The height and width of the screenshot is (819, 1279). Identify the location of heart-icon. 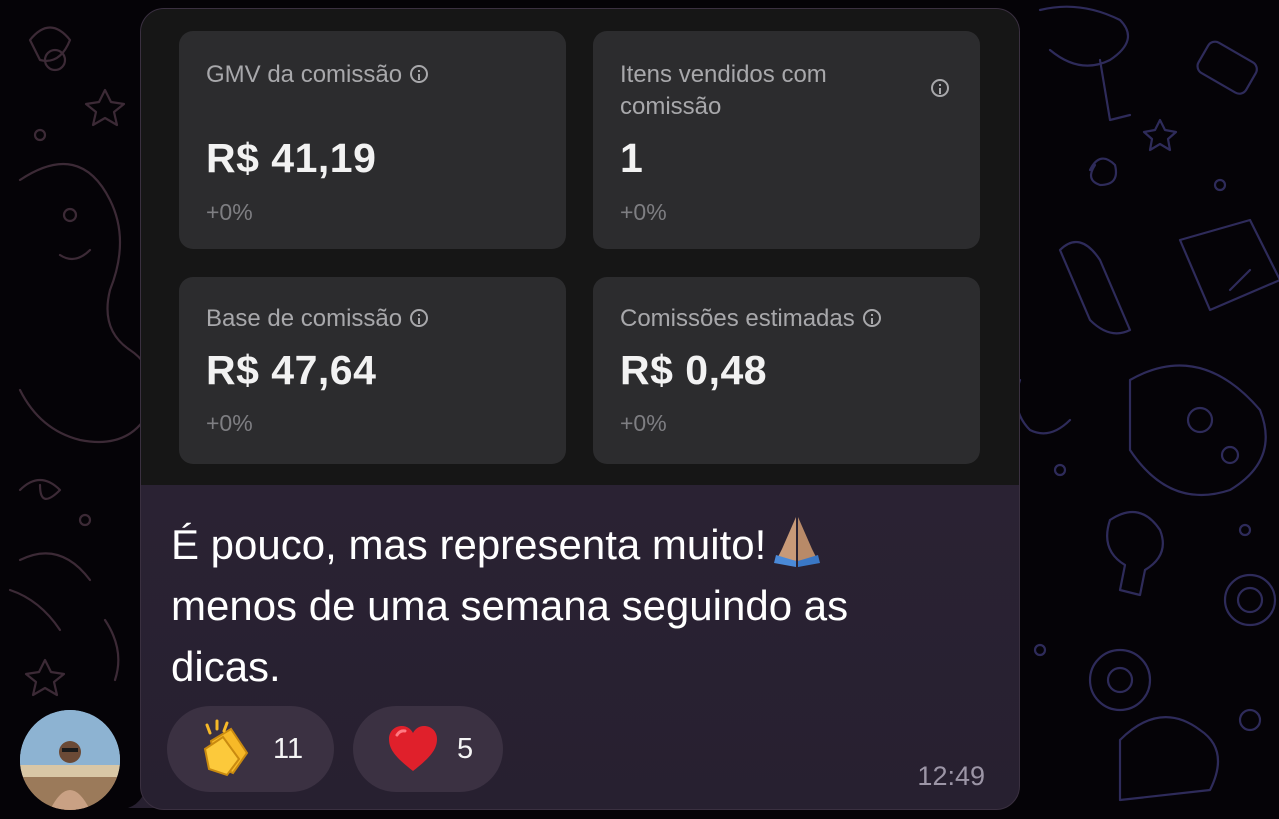
(413, 748).